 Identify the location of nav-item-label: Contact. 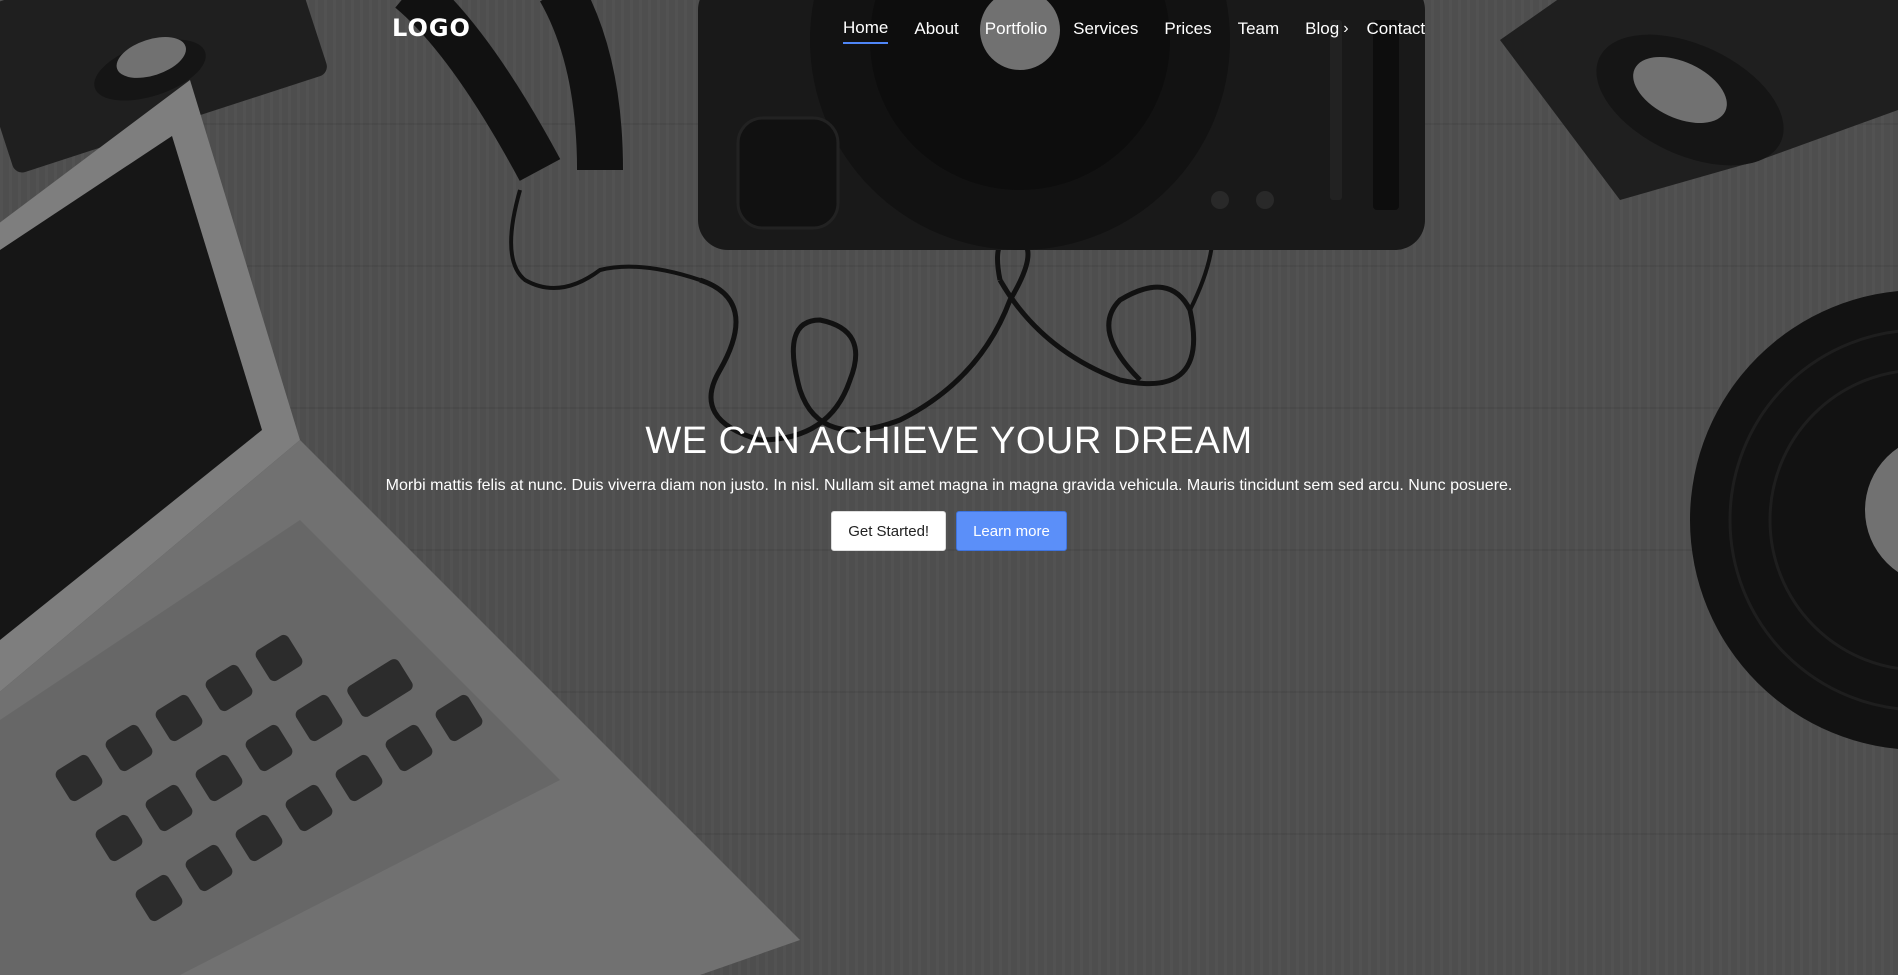
(1396, 28).